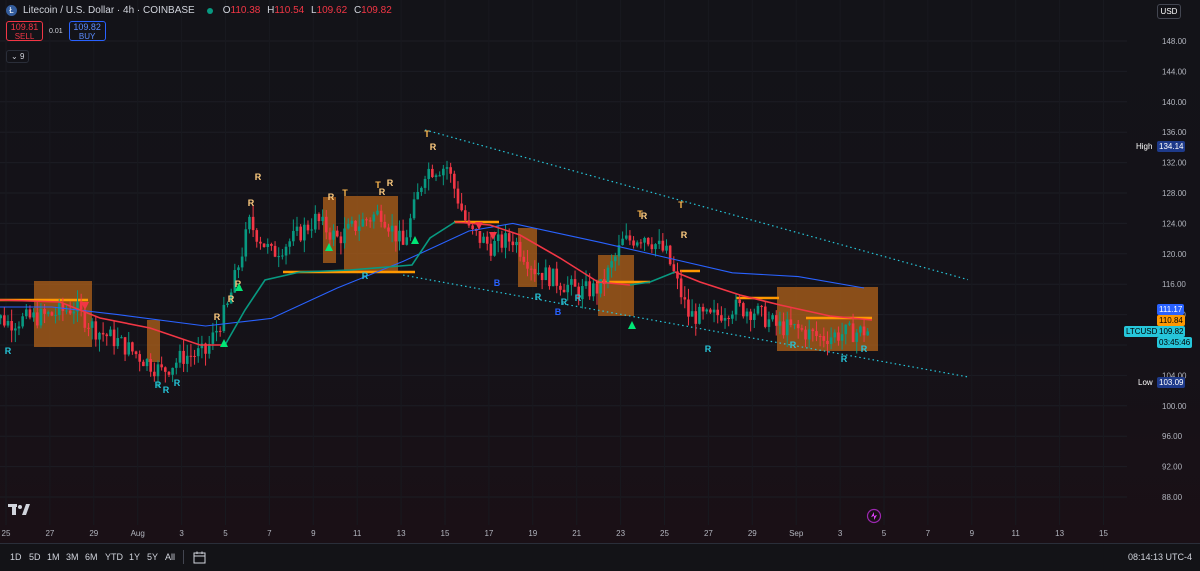  What do you see at coordinates (1169, 11) in the screenshot?
I see `currency-button: USD` at bounding box center [1169, 11].